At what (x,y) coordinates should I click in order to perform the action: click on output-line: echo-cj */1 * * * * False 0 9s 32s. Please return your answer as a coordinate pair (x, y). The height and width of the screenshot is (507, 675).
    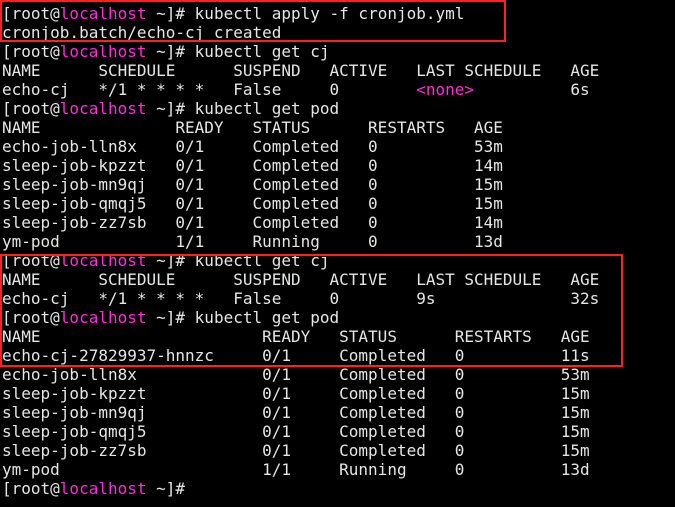
    Looking at the image, I should click on (337, 298).